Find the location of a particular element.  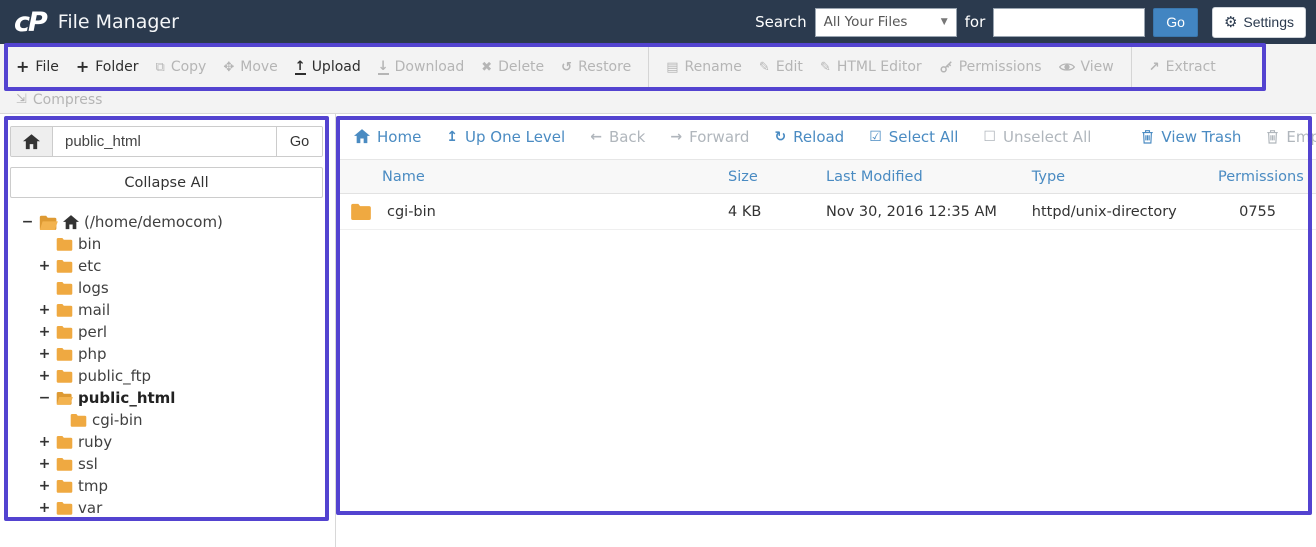

tree-item-label: etc is located at coordinates (90, 266).